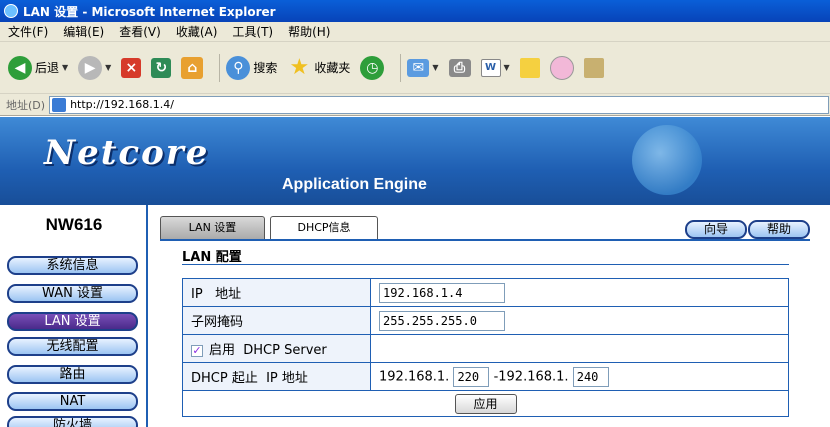  I want to click on note-icon, so click(529, 67).